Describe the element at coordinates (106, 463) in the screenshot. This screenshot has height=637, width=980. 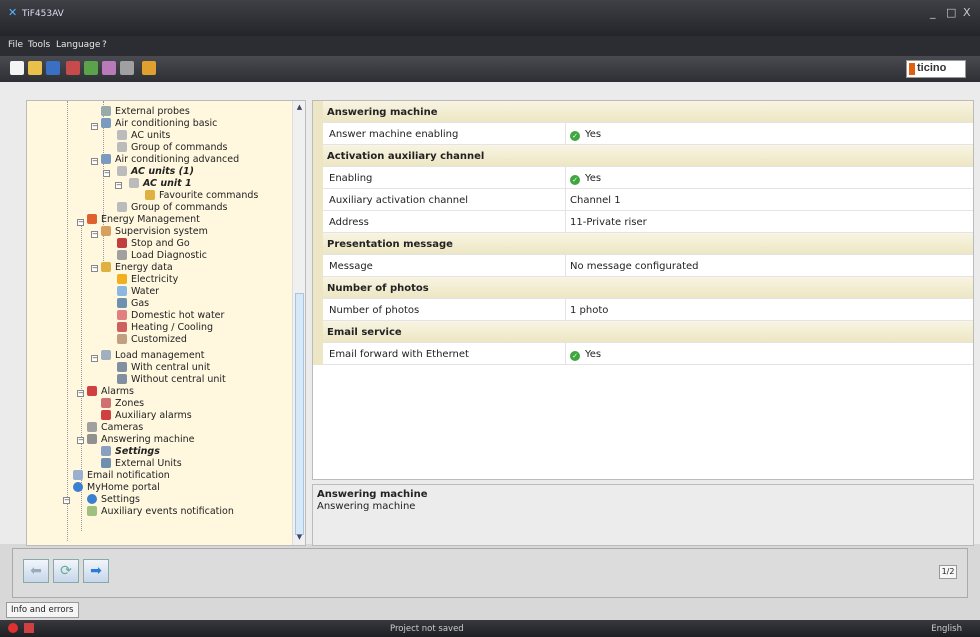
I see `external-unit-icon` at that location.